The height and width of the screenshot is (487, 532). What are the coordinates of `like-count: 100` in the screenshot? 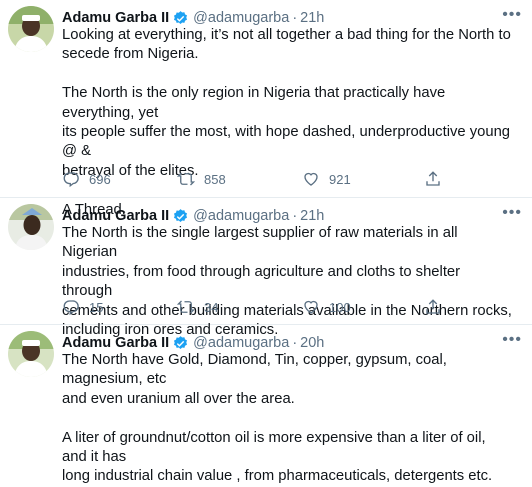 It's located at (340, 307).